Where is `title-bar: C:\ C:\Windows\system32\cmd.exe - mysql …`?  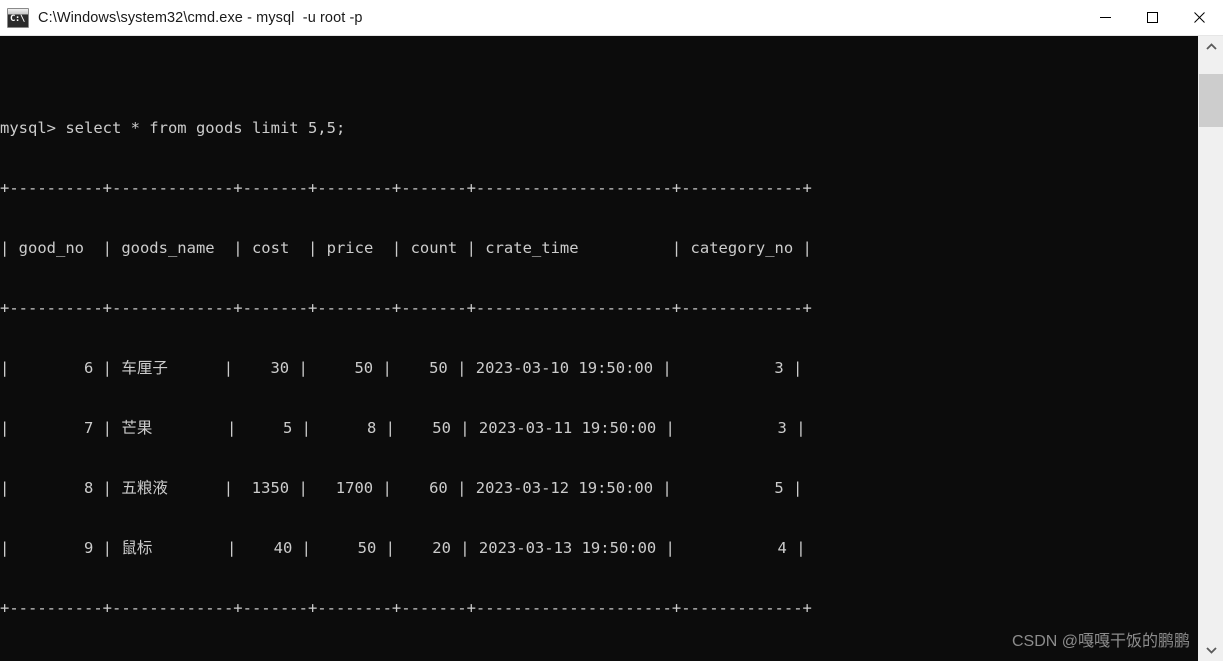
title-bar: C:\ C:\Windows\system32\cmd.exe - mysql … is located at coordinates (611, 18).